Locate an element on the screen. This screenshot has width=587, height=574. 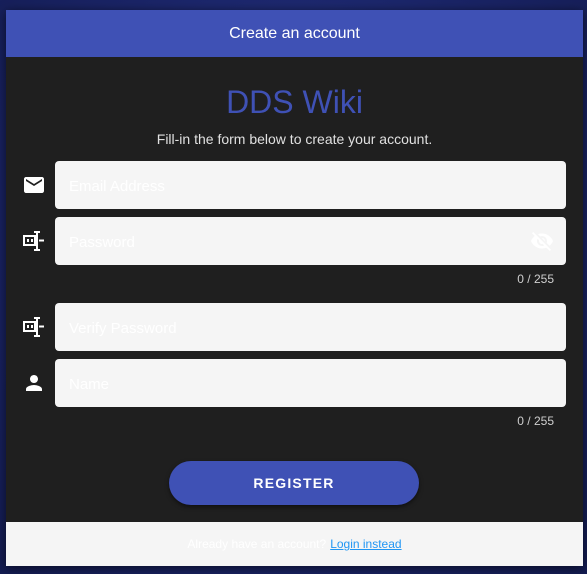
name-row is located at coordinates (294, 384).